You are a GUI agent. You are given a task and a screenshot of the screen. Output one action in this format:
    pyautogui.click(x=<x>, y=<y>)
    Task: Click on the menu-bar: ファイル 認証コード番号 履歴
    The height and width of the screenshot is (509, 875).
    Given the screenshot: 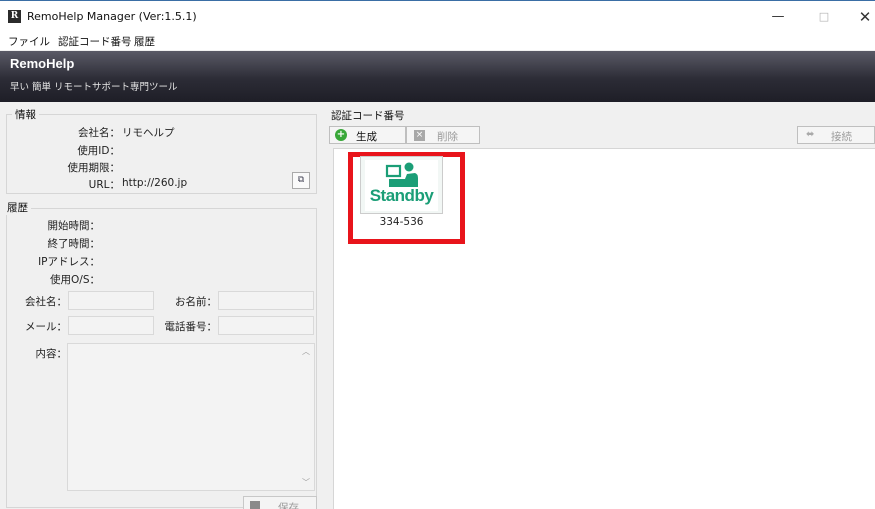 What is the action you would take?
    pyautogui.click(x=437, y=41)
    